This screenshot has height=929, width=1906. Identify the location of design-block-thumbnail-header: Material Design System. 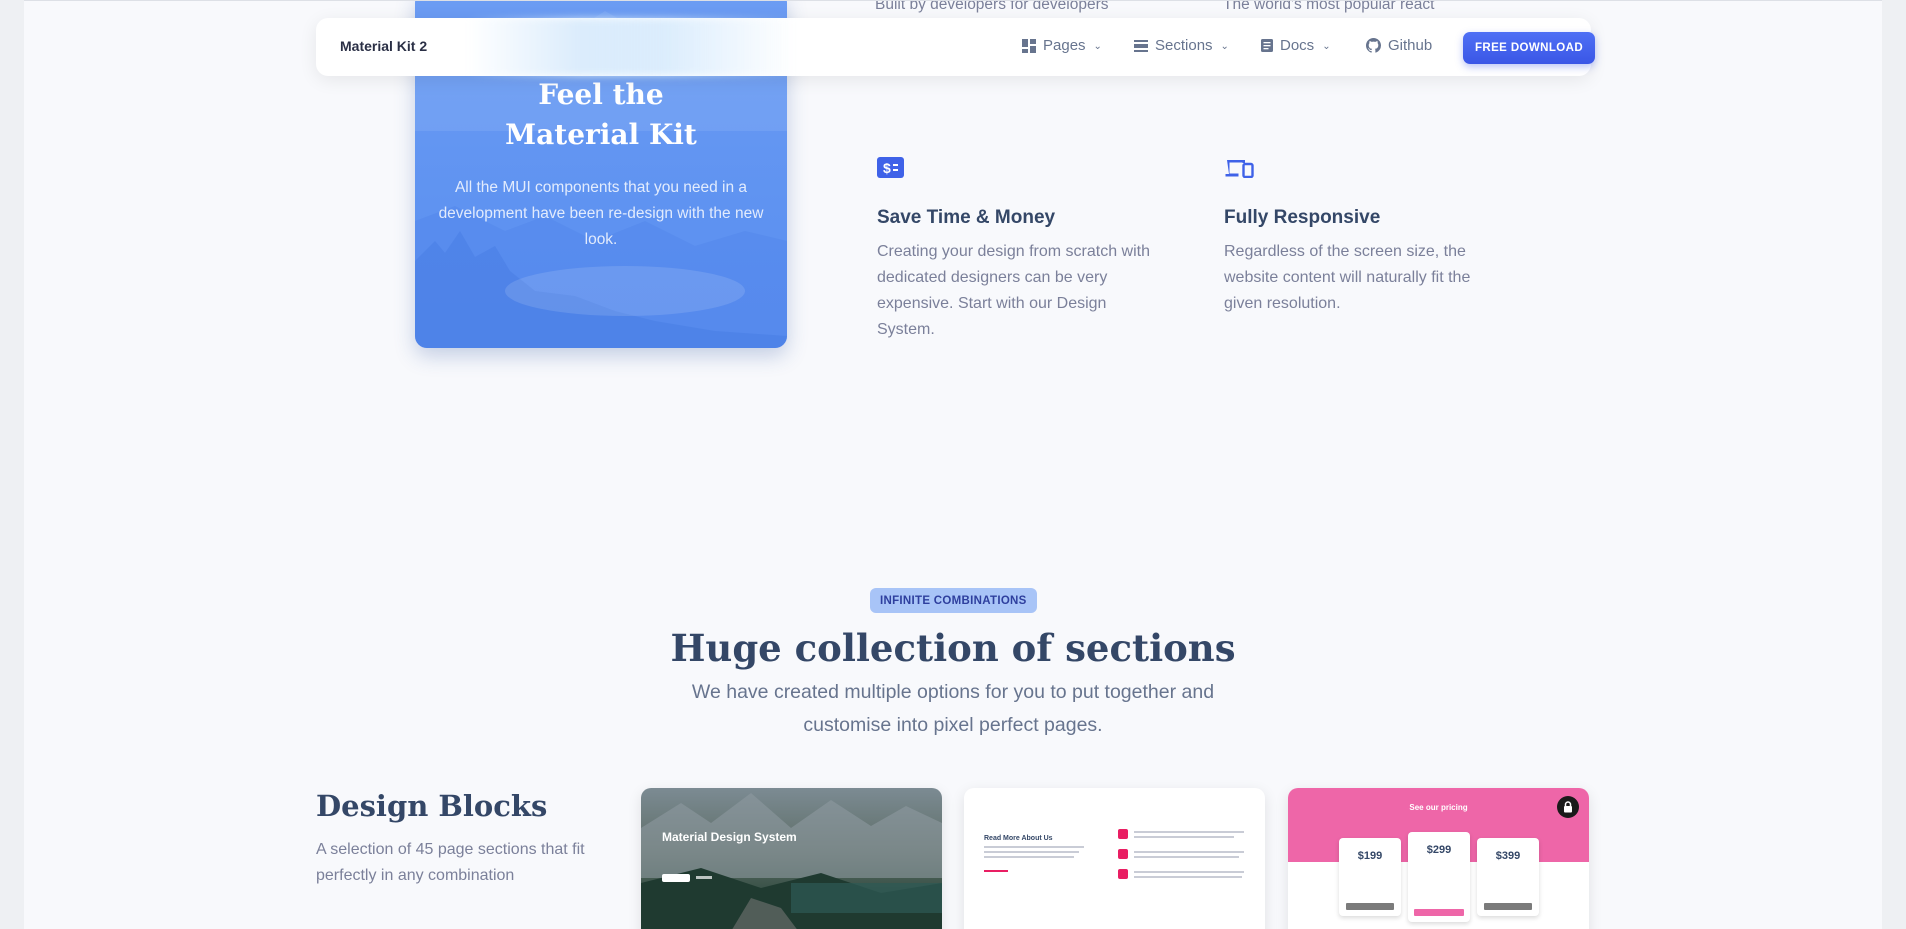
(791, 858).